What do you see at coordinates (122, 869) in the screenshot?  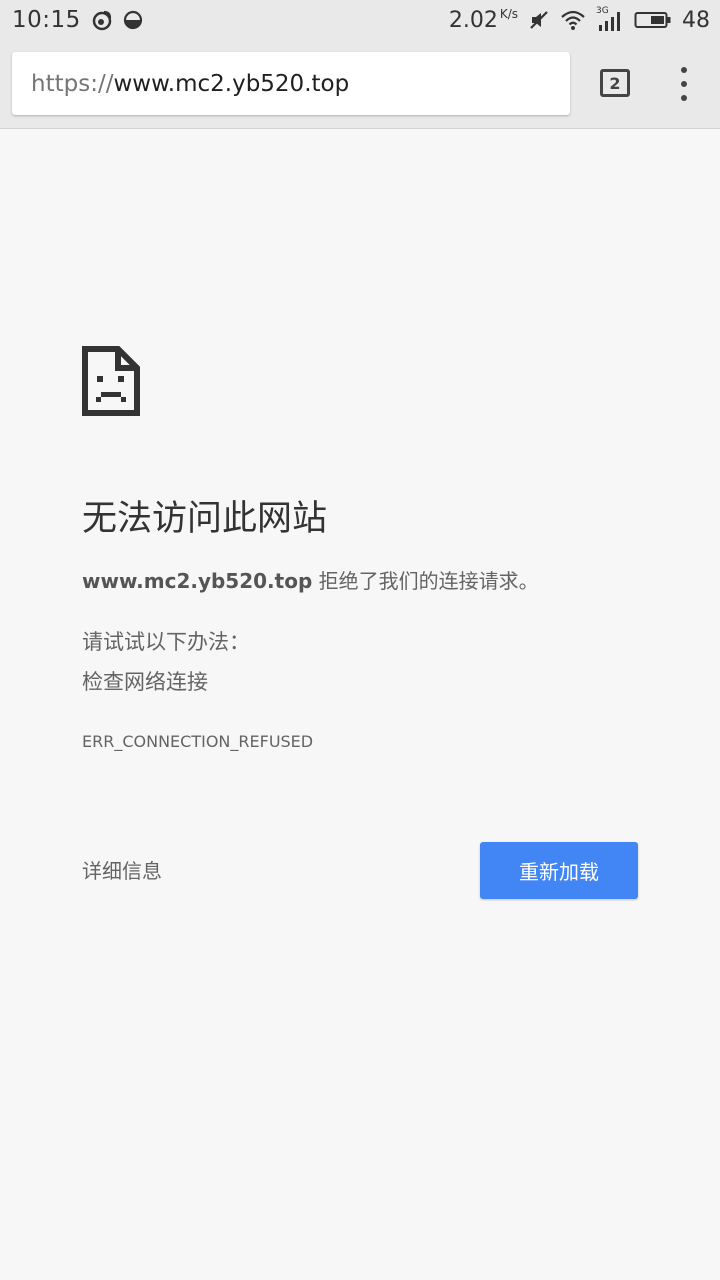 I see `details-button: 详细信息` at bounding box center [122, 869].